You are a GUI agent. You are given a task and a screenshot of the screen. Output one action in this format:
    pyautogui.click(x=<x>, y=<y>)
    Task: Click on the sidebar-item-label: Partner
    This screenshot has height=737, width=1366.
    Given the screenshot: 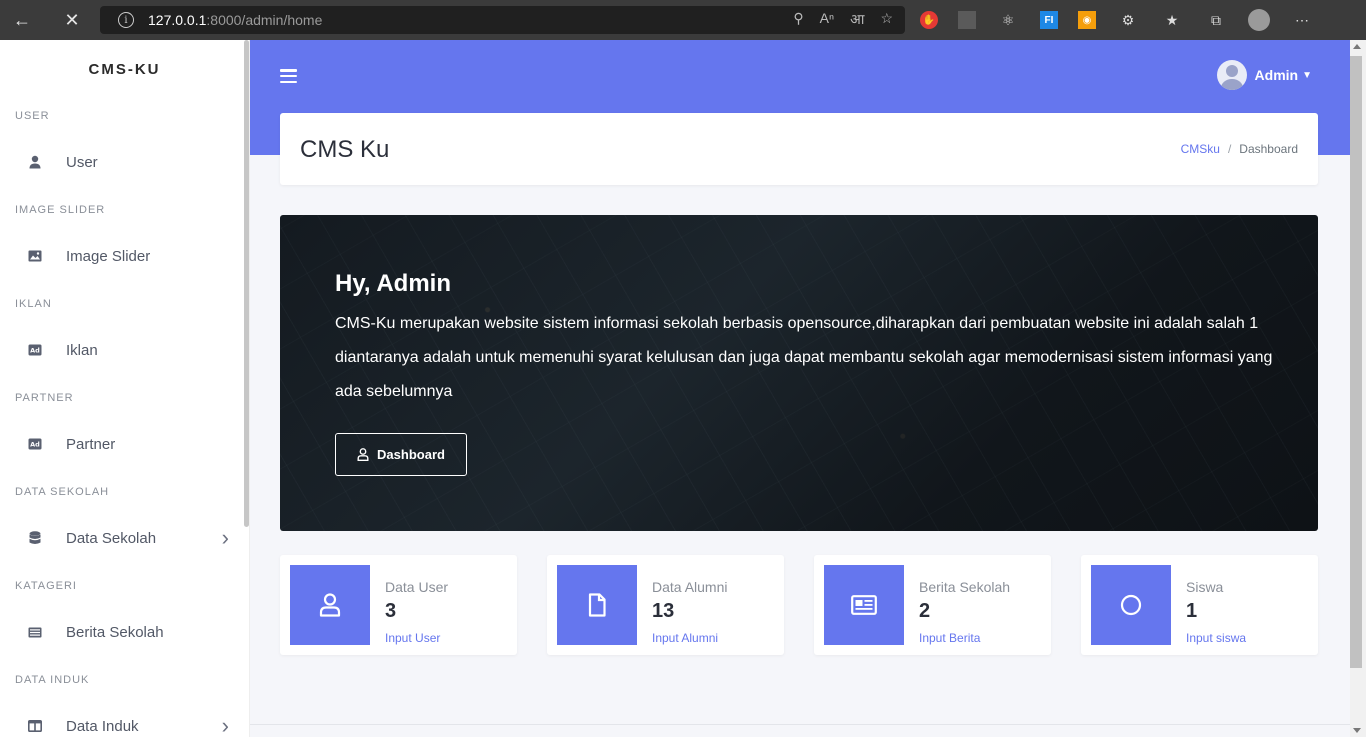 What is the action you would take?
    pyautogui.click(x=91, y=444)
    